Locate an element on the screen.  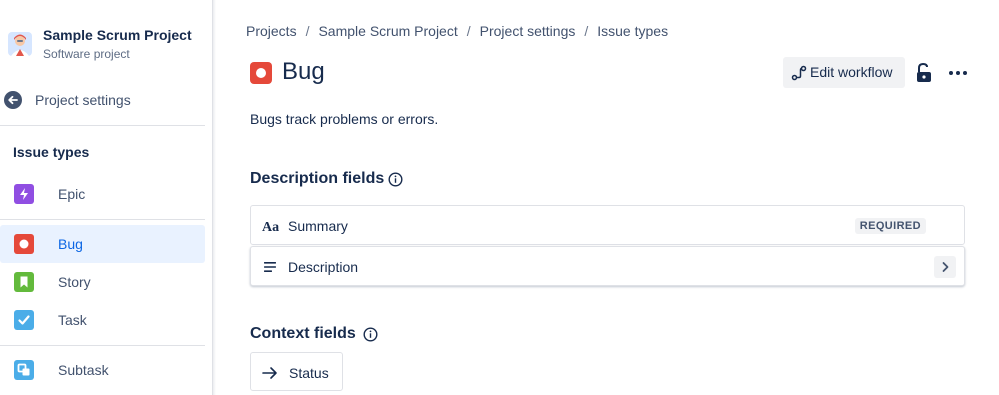
story-icon is located at coordinates (24, 282).